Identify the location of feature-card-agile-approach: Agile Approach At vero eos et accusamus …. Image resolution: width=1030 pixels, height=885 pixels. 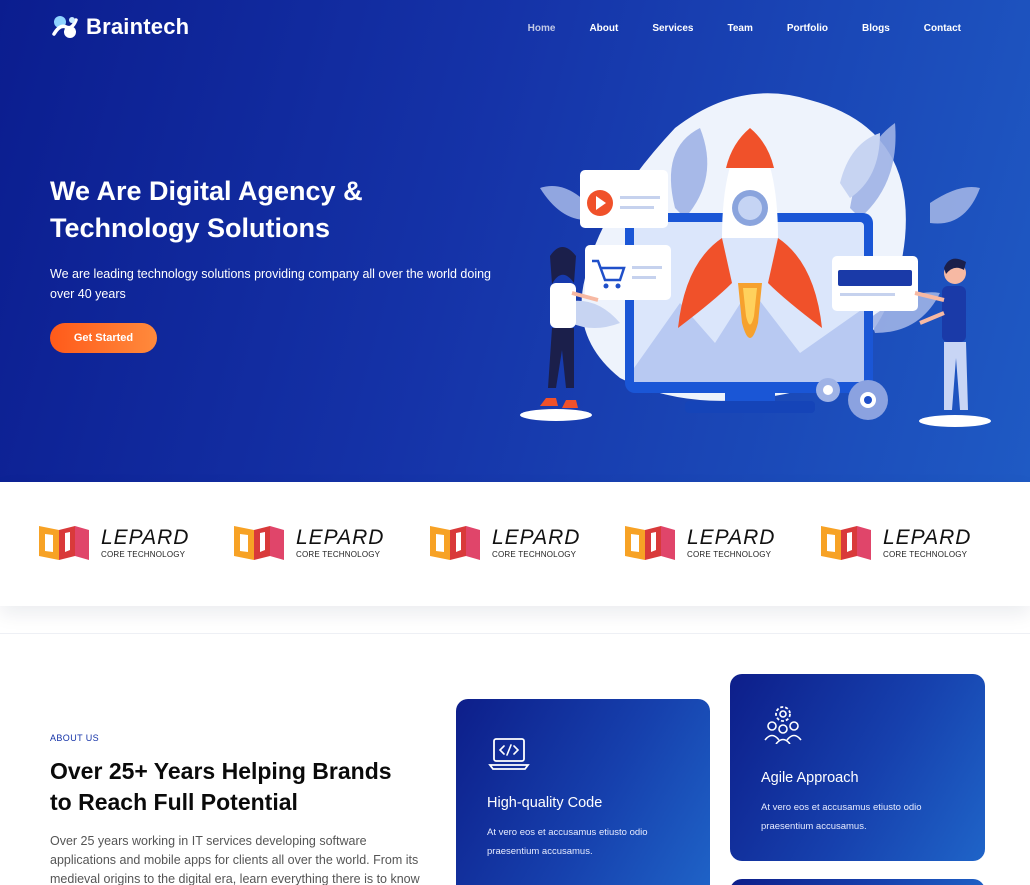
(857, 767).